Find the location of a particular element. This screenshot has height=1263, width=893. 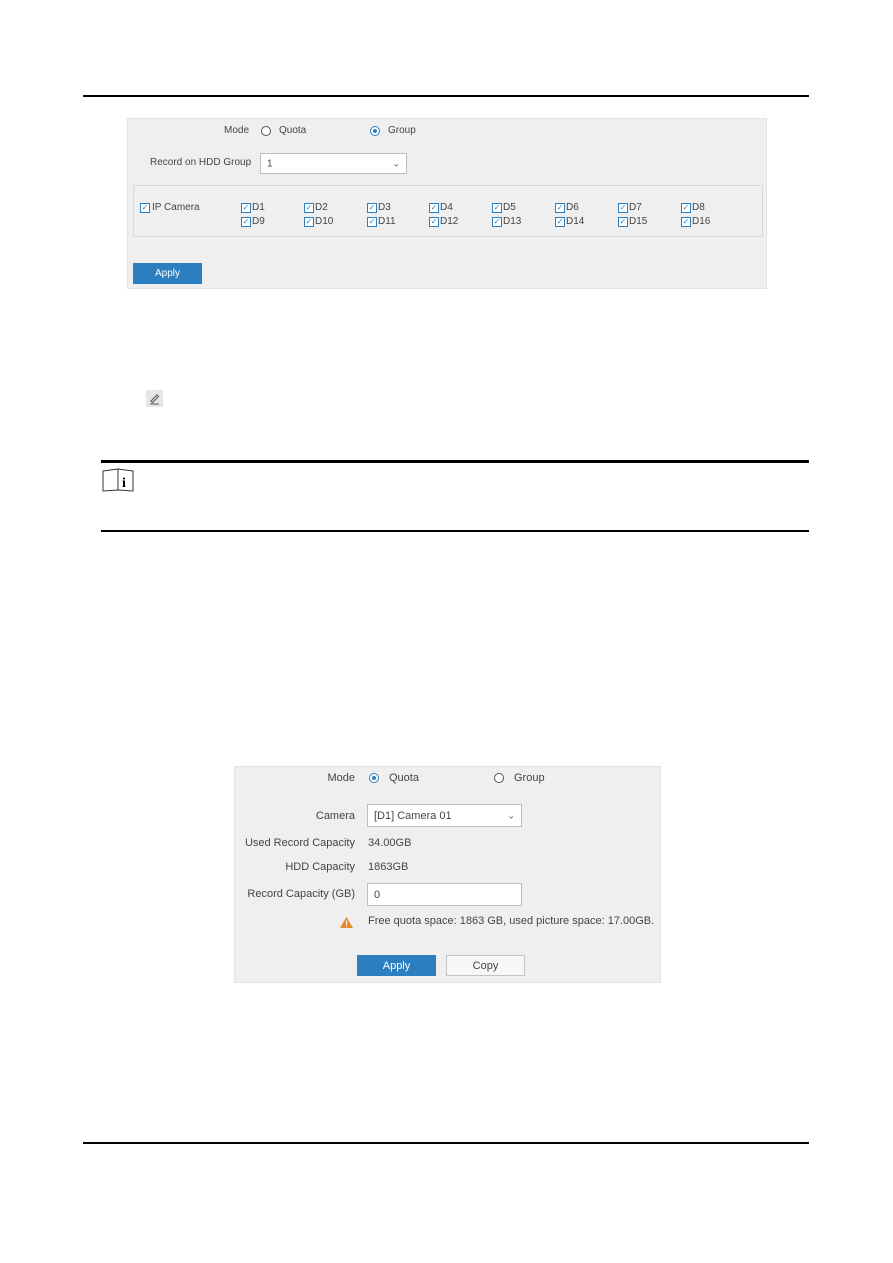

camera-label: D4 is located at coordinates (446, 207).